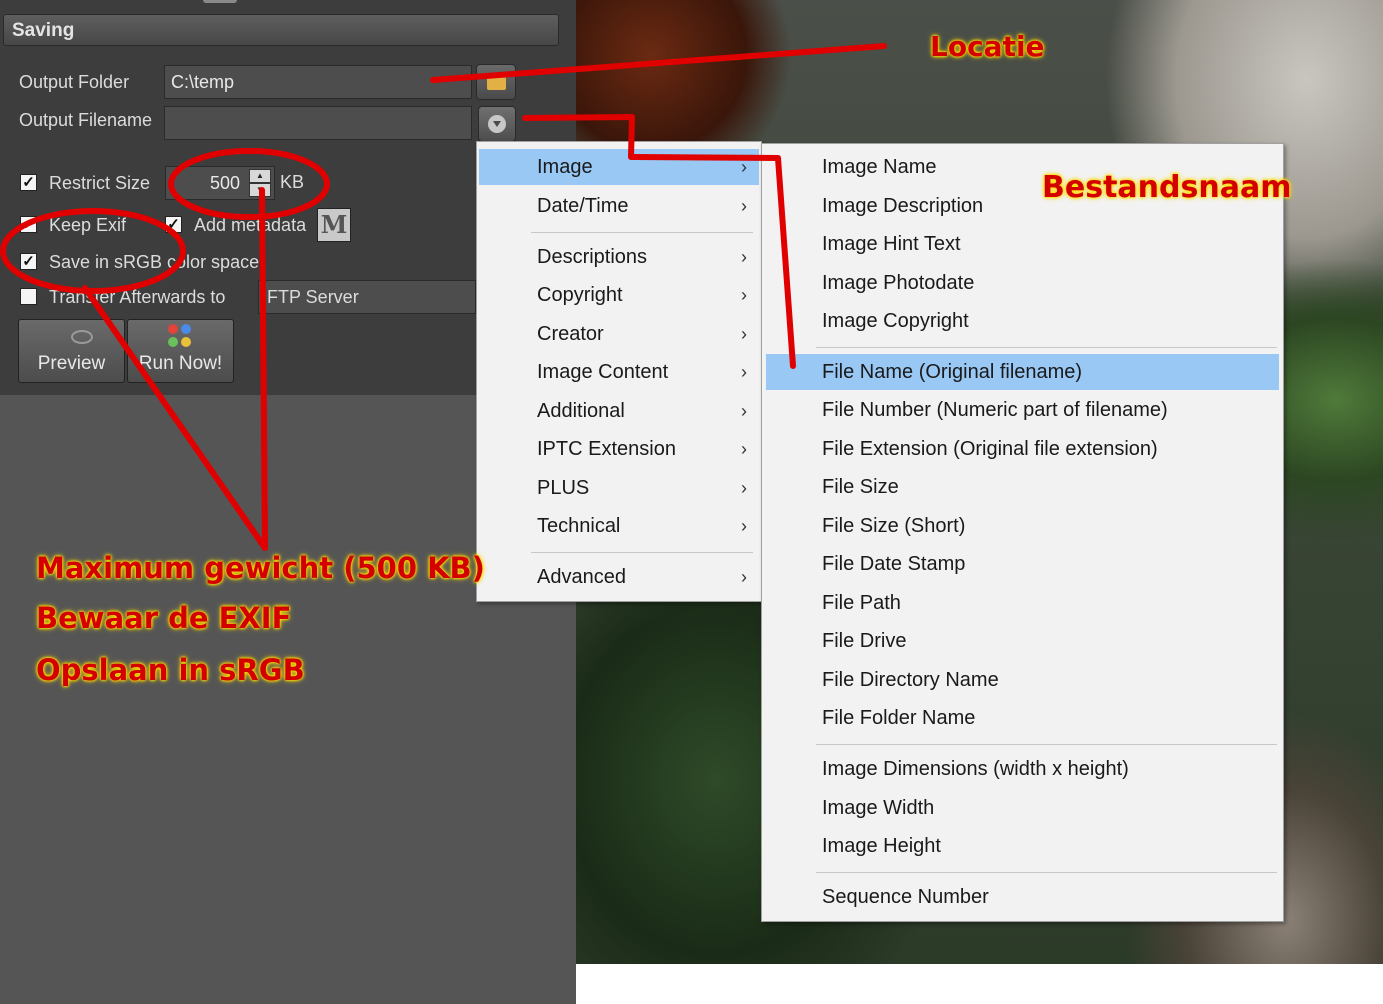  Describe the element at coordinates (260, 190) in the screenshot. I see `spin-down-button: ▼` at that location.